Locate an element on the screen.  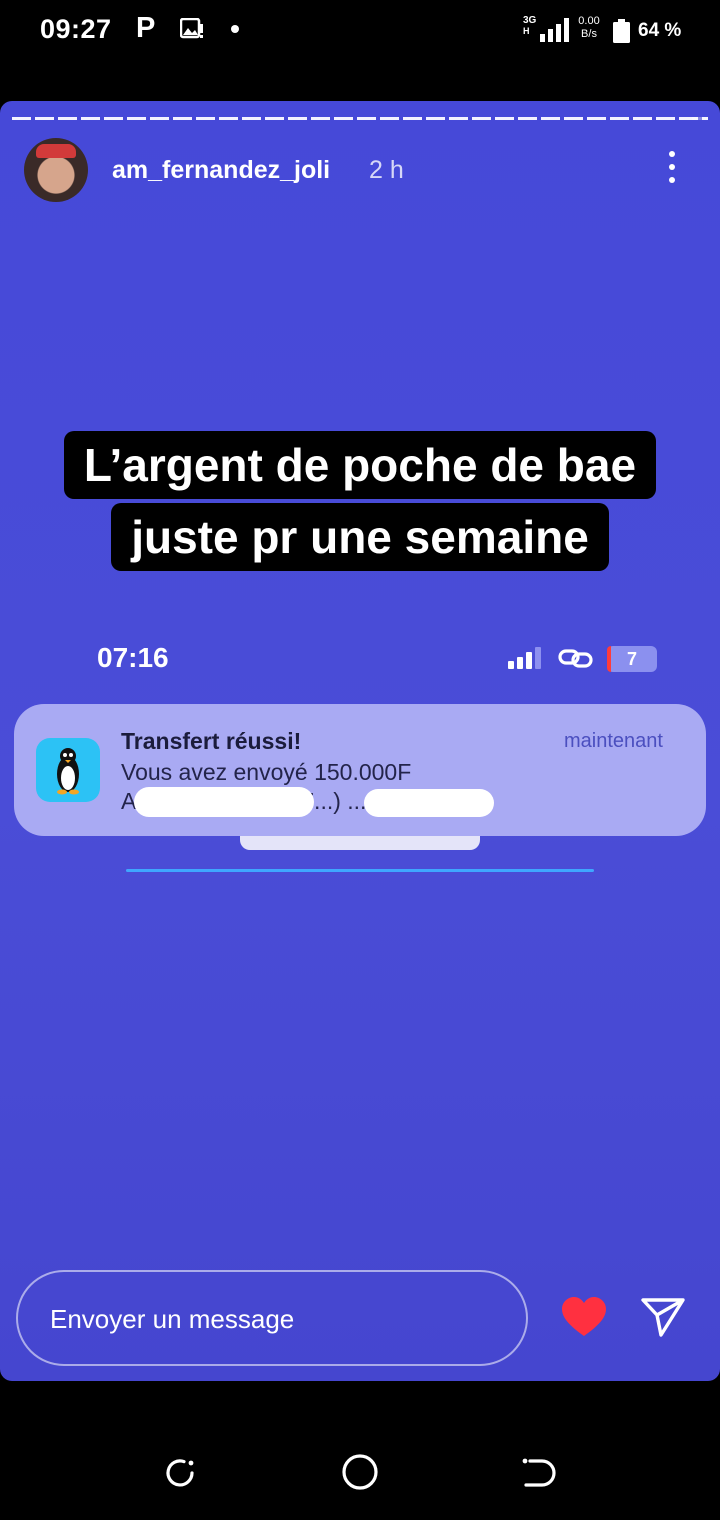
inner-battery-icon: 7 is located at coordinates (632, 659).